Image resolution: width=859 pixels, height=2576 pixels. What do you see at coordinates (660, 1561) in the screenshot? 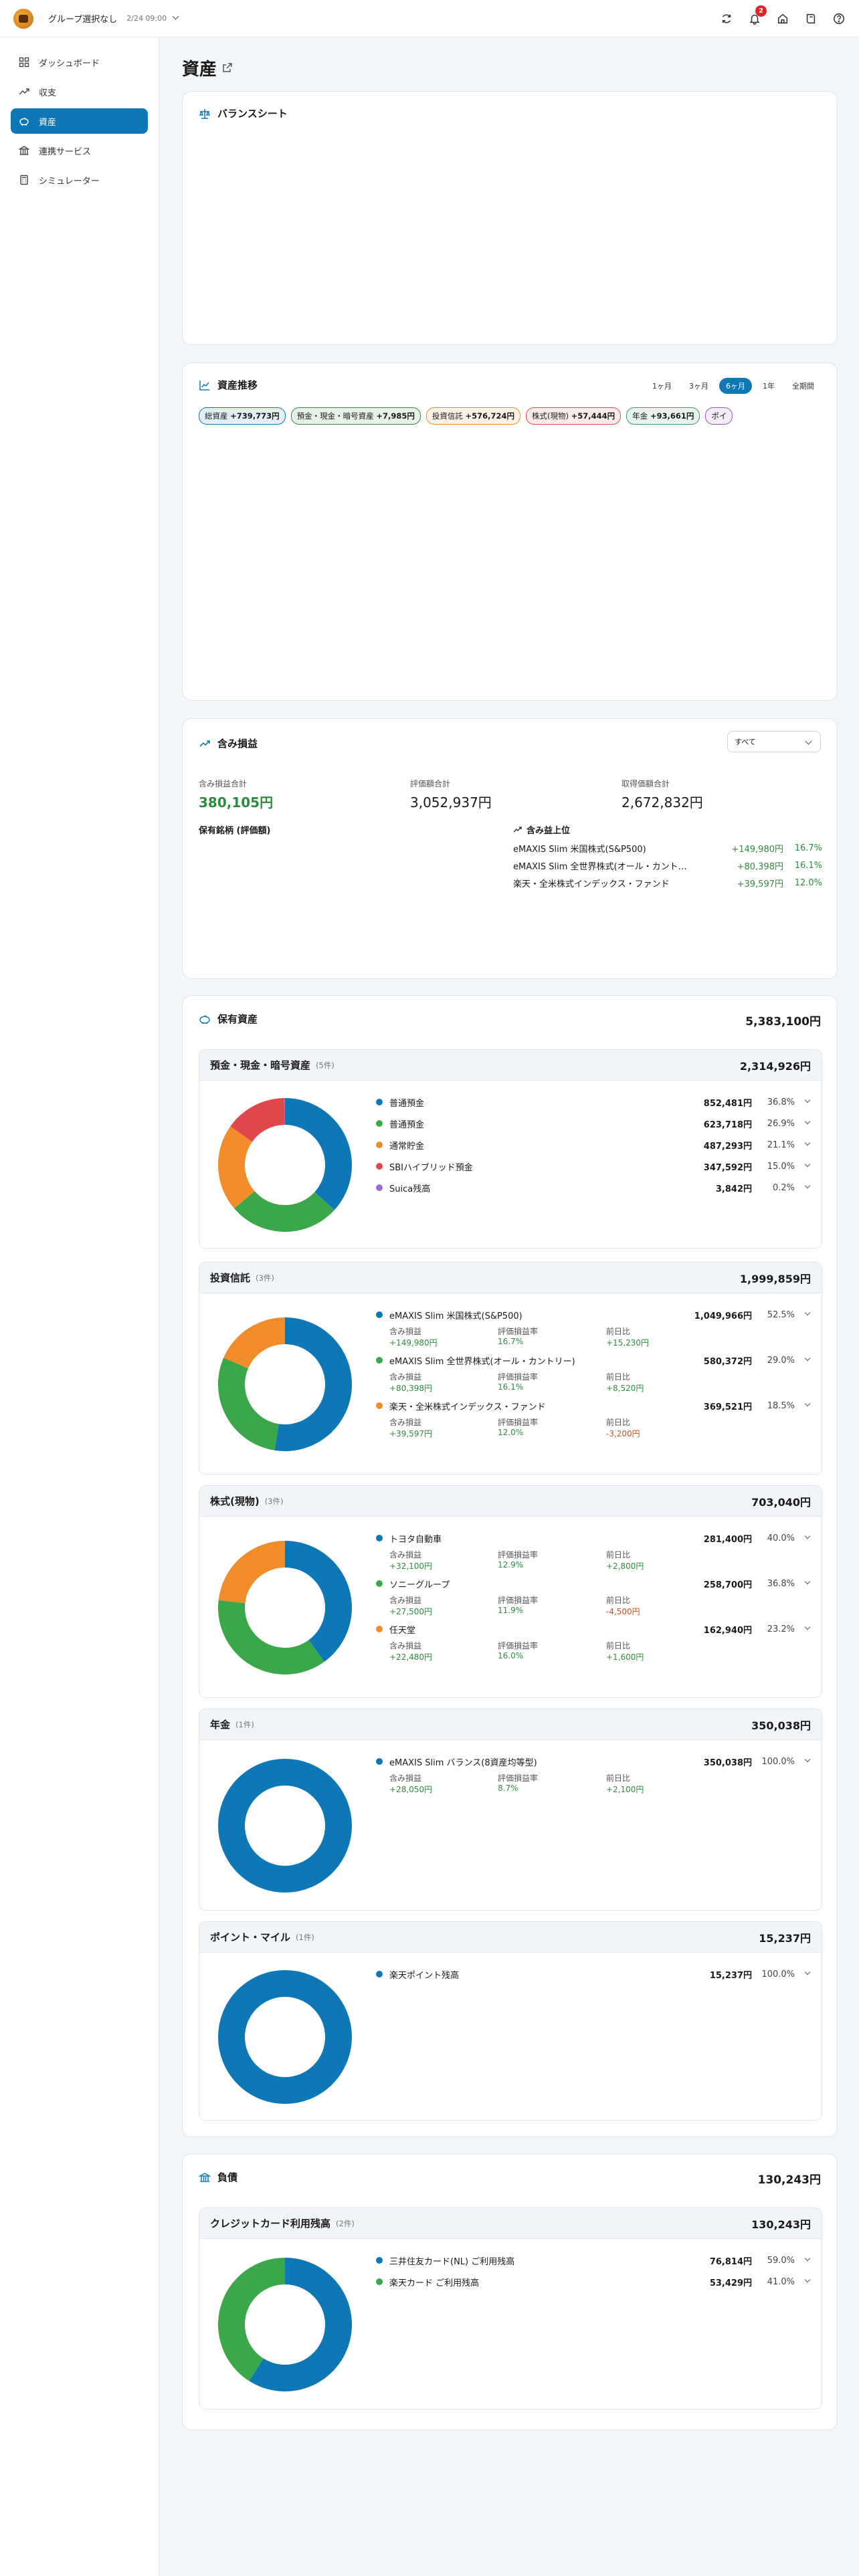
I see `detail-cell: 前日比 +2,800円` at bounding box center [660, 1561].